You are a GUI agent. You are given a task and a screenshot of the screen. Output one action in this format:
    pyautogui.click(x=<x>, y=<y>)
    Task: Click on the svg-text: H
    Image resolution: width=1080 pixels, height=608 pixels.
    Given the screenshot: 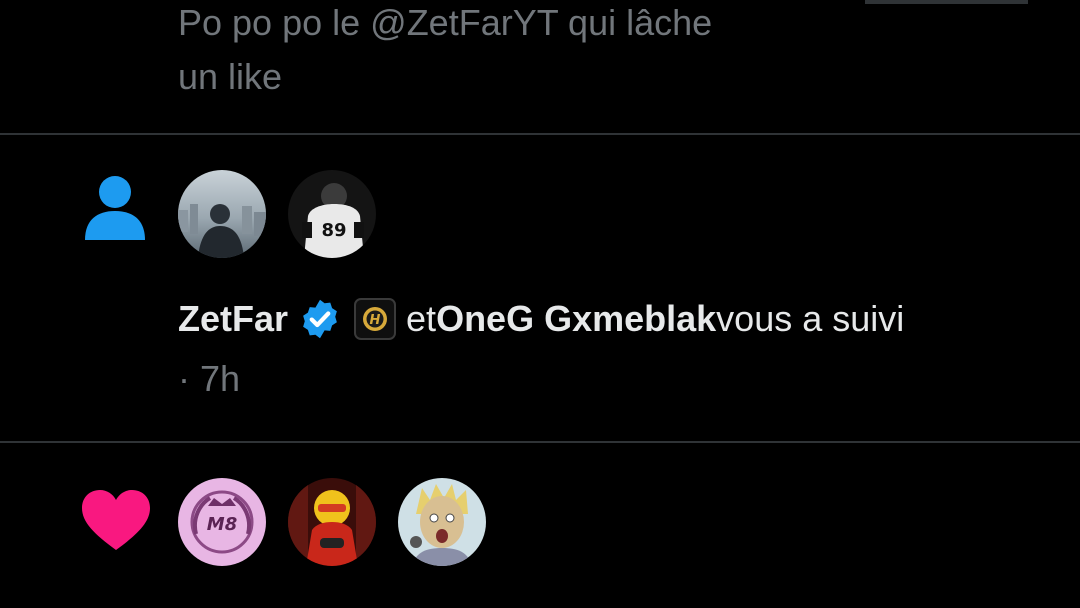 What is the action you would take?
    pyautogui.click(x=375, y=320)
    